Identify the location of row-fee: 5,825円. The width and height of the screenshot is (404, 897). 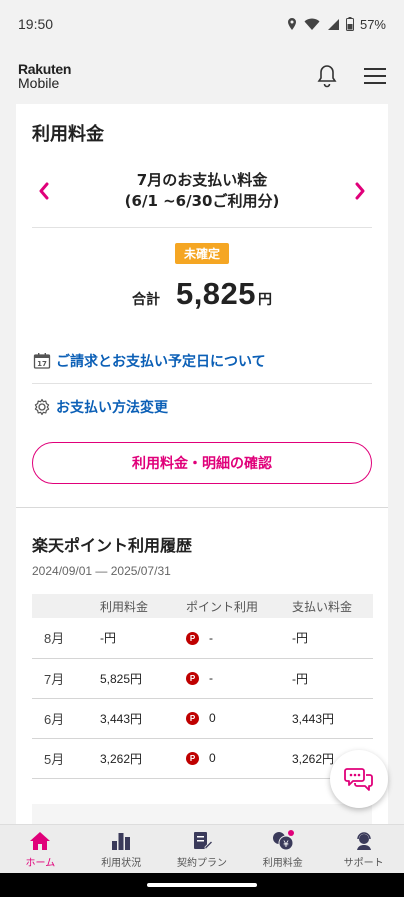
(121, 678).